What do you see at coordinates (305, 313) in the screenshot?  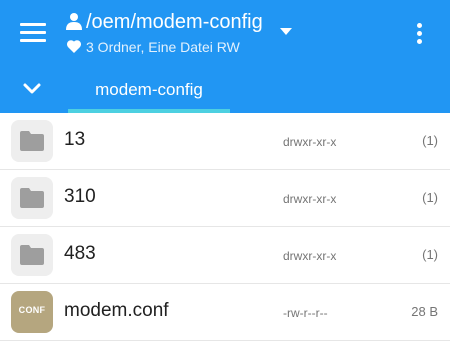 I see `file-permissions: -rw-r--r--` at bounding box center [305, 313].